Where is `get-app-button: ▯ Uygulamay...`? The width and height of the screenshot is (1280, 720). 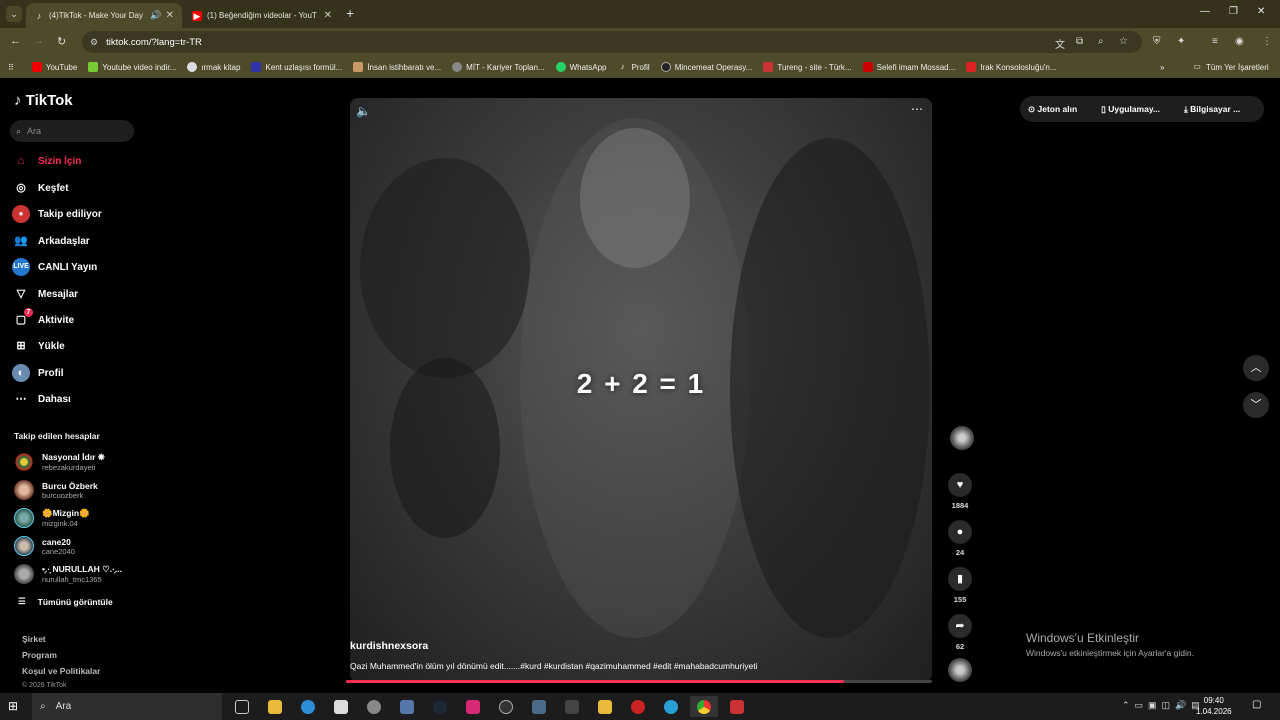 get-app-button: ▯ Uygulamay... is located at coordinates (1136, 109).